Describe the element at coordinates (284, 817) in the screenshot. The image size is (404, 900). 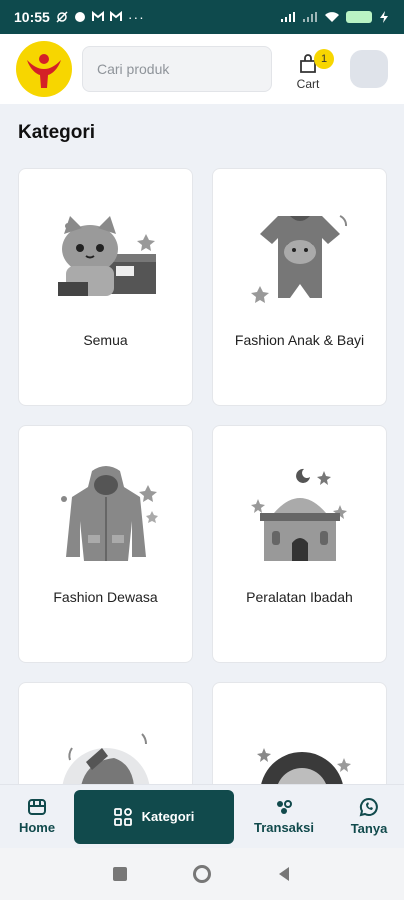
I see `nav-transaksi: Transaksi` at that location.